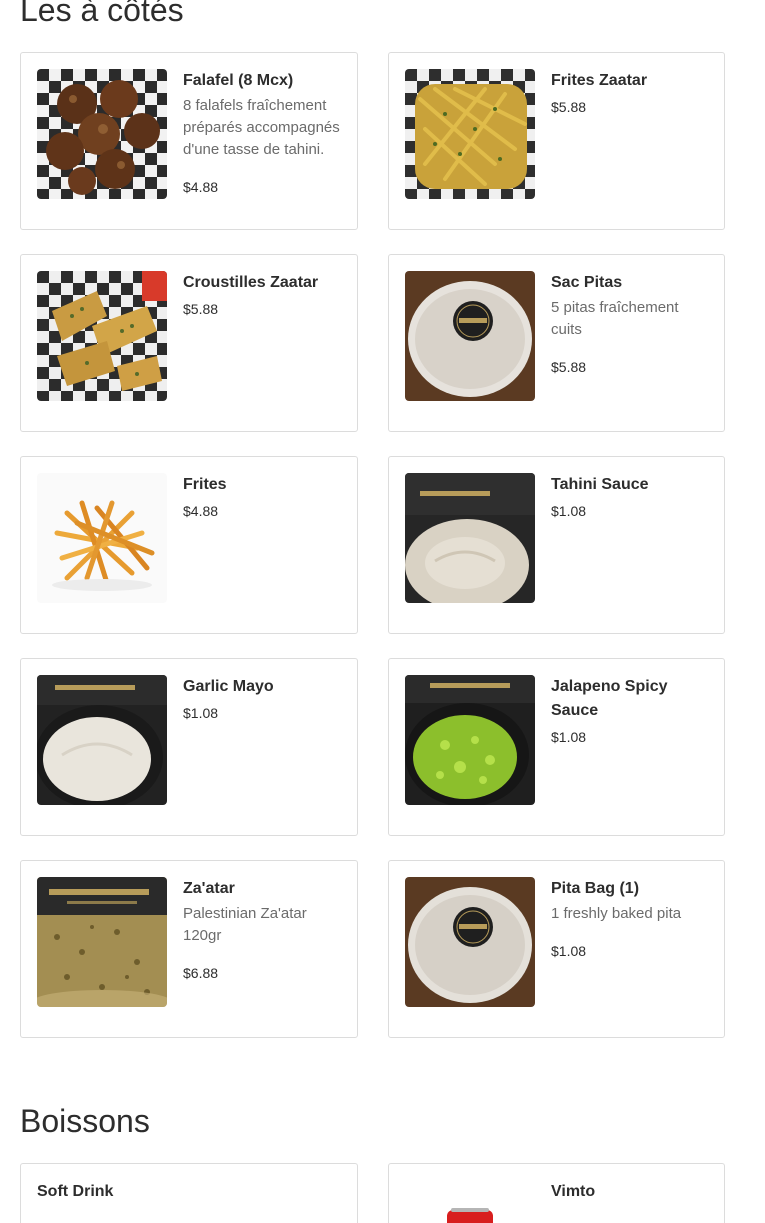 This screenshot has height=1223, width=765. Describe the element at coordinates (372, 1193) in the screenshot. I see `drinks-menu-grid: Soft Drink Vimto` at that location.